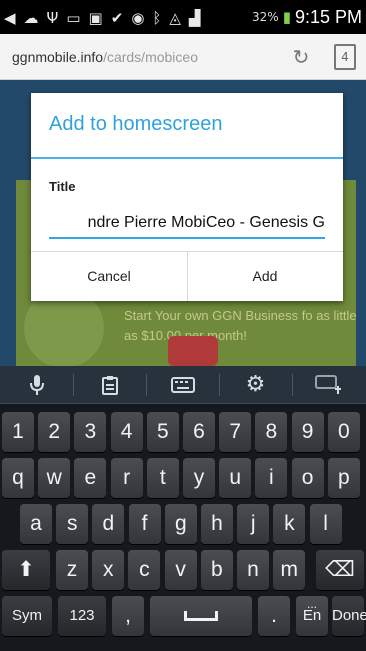 The width and height of the screenshot is (366, 651). What do you see at coordinates (108, 570) in the screenshot?
I see `key-x: x` at bounding box center [108, 570].